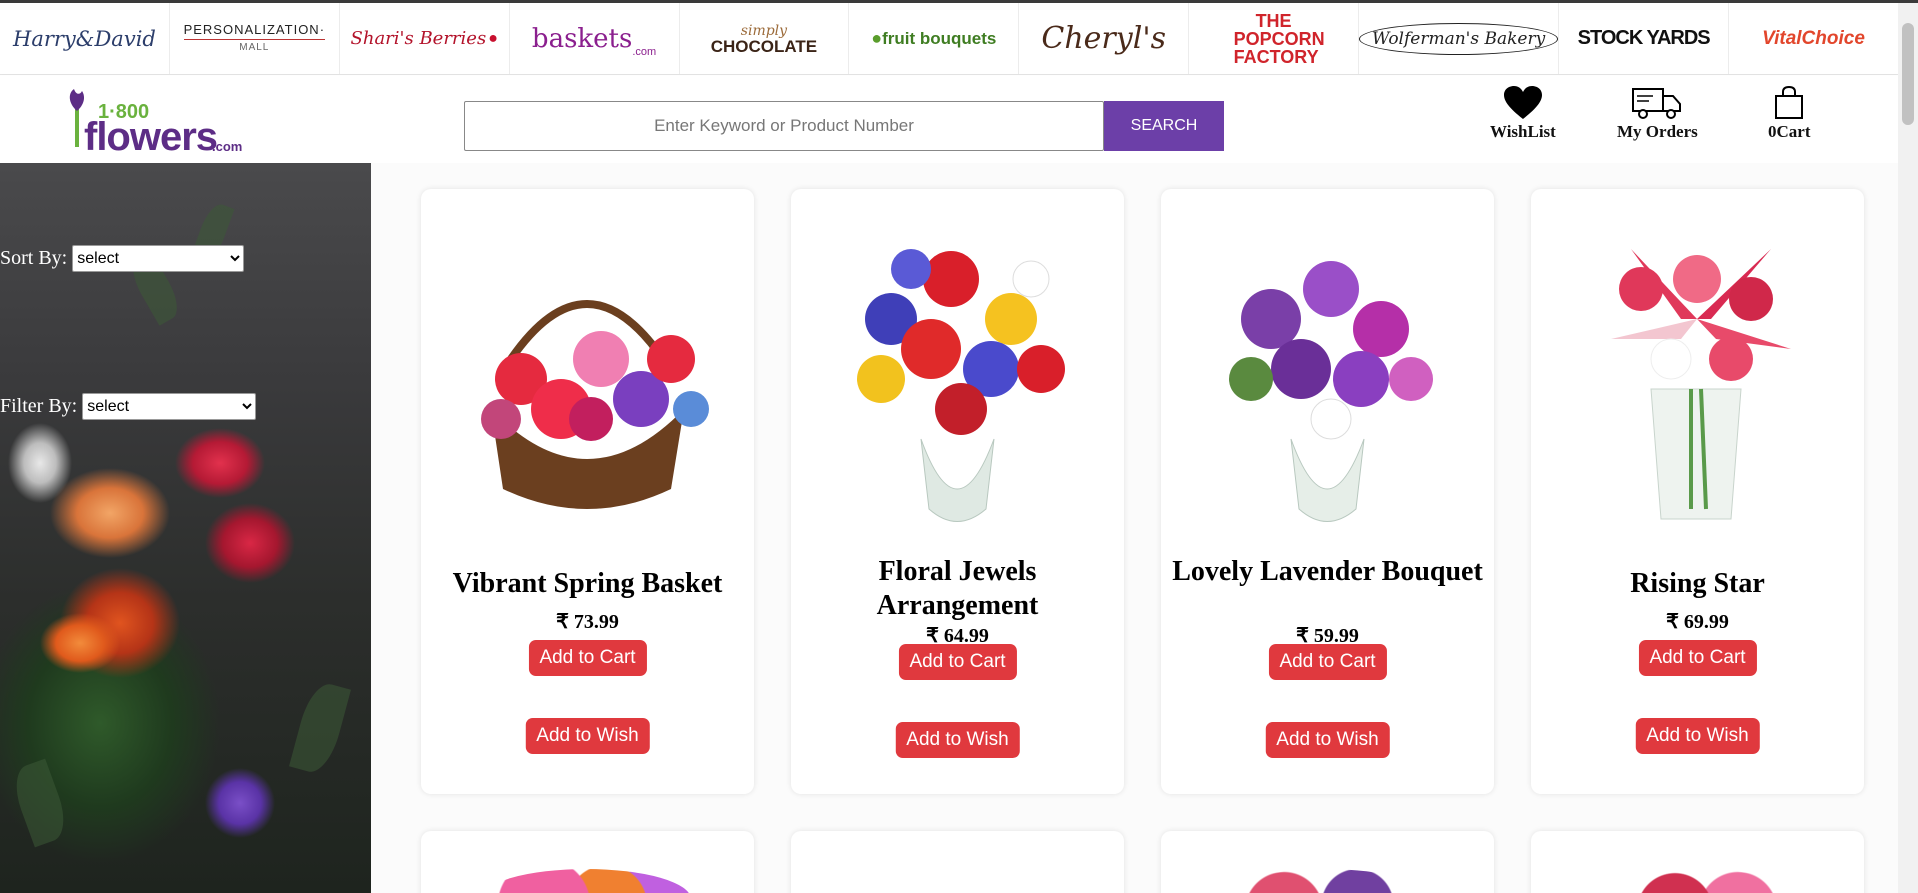 This screenshot has height=893, width=1918. What do you see at coordinates (1523, 131) in the screenshot?
I see `wishlist-label: WishList` at bounding box center [1523, 131].